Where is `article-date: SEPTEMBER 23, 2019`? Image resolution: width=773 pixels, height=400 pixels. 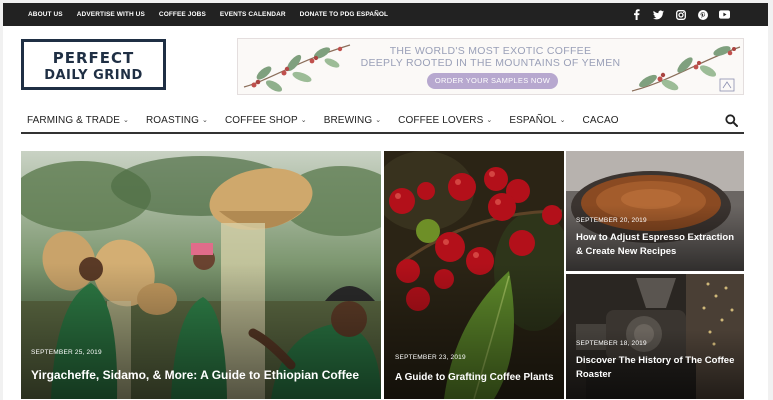 article-date: SEPTEMBER 23, 2019 is located at coordinates (430, 357).